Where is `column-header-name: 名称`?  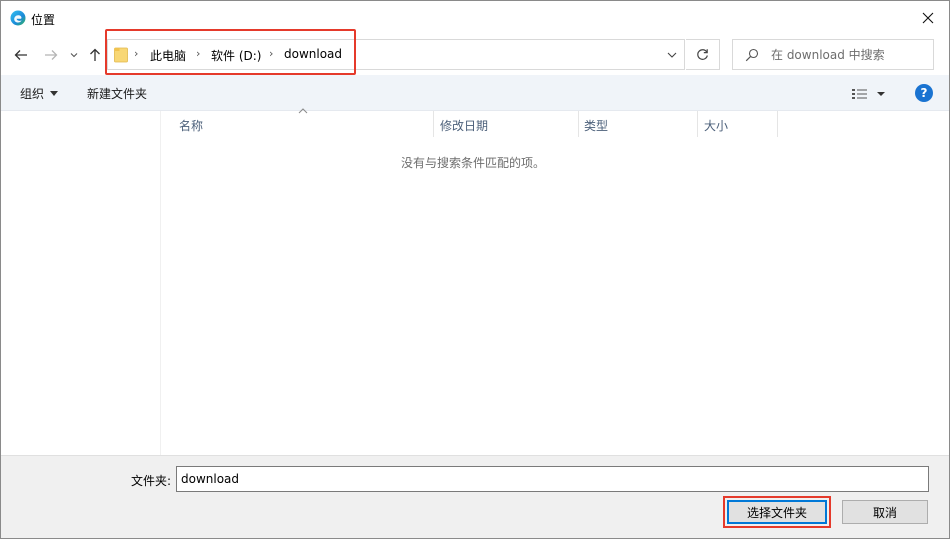
column-header-name: 名称 is located at coordinates (297, 124).